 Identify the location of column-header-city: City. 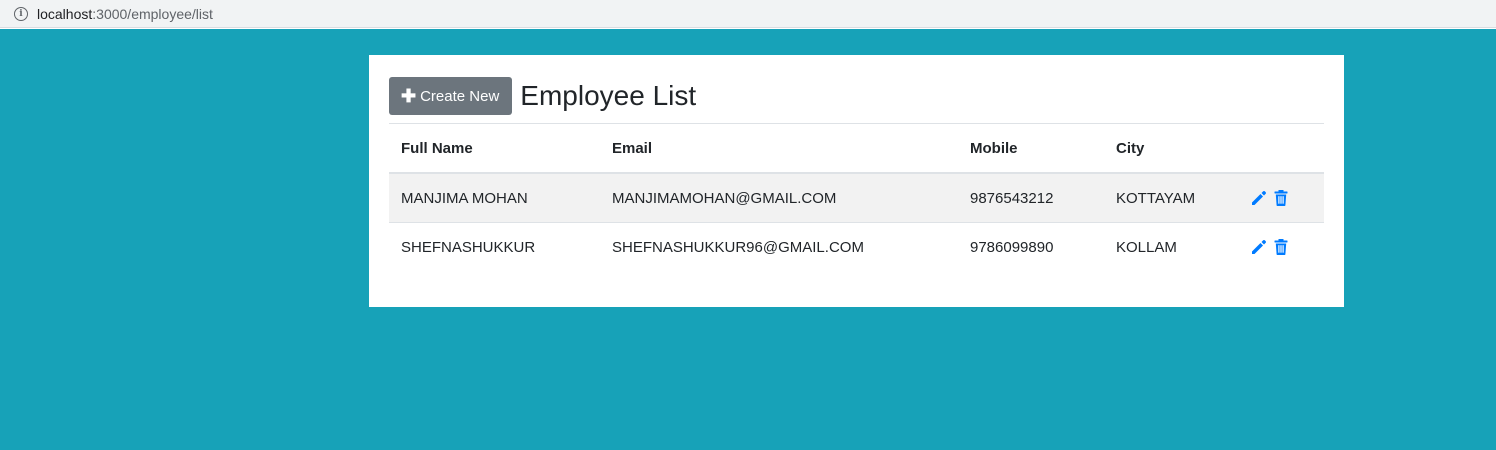
(1171, 149).